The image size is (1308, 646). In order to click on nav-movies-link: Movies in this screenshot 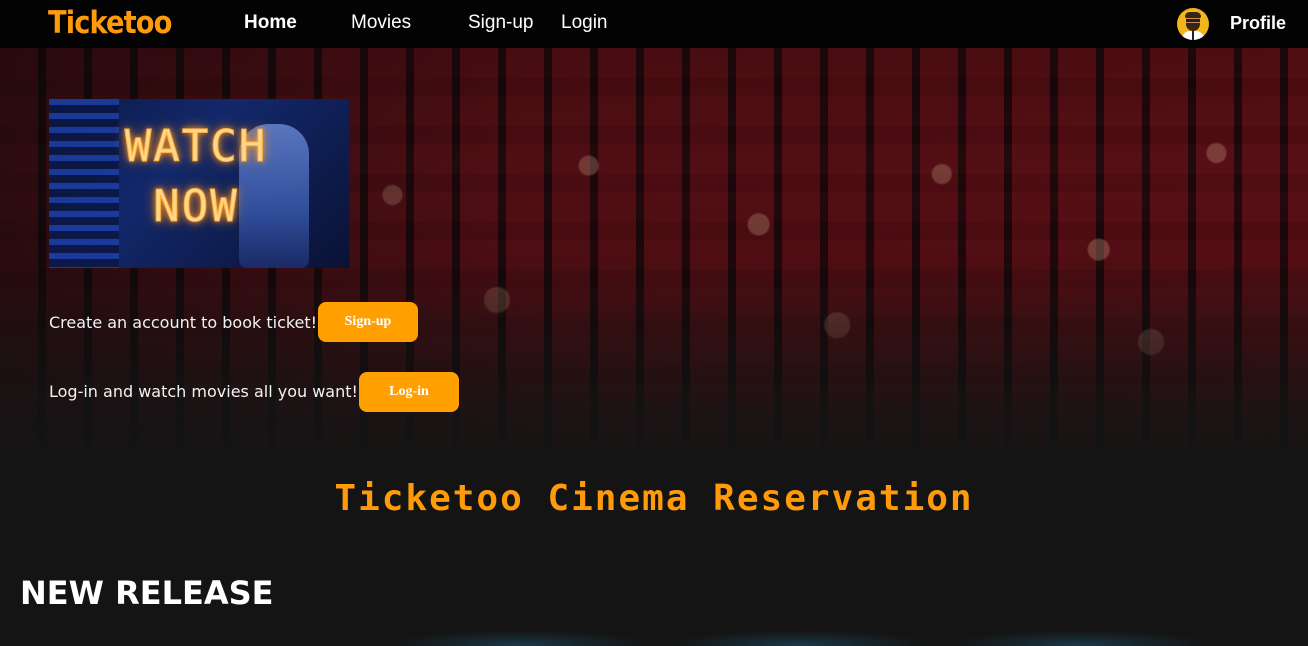, I will do `click(381, 23)`.